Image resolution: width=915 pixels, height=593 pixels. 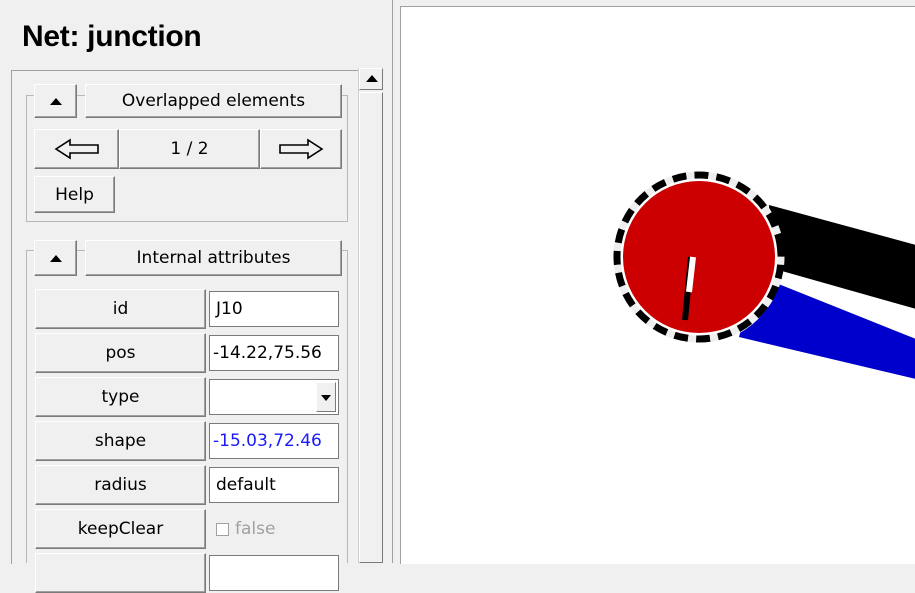 What do you see at coordinates (267, 353) in the screenshot?
I see `pos-value: -14.22,75.56` at bounding box center [267, 353].